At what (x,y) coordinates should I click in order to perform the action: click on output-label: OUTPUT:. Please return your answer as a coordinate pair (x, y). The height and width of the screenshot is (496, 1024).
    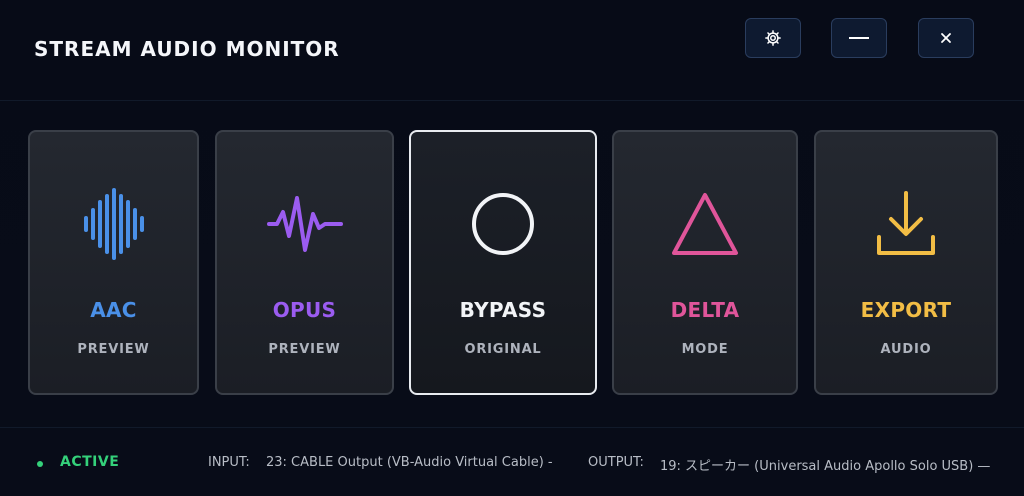
    Looking at the image, I should click on (616, 462).